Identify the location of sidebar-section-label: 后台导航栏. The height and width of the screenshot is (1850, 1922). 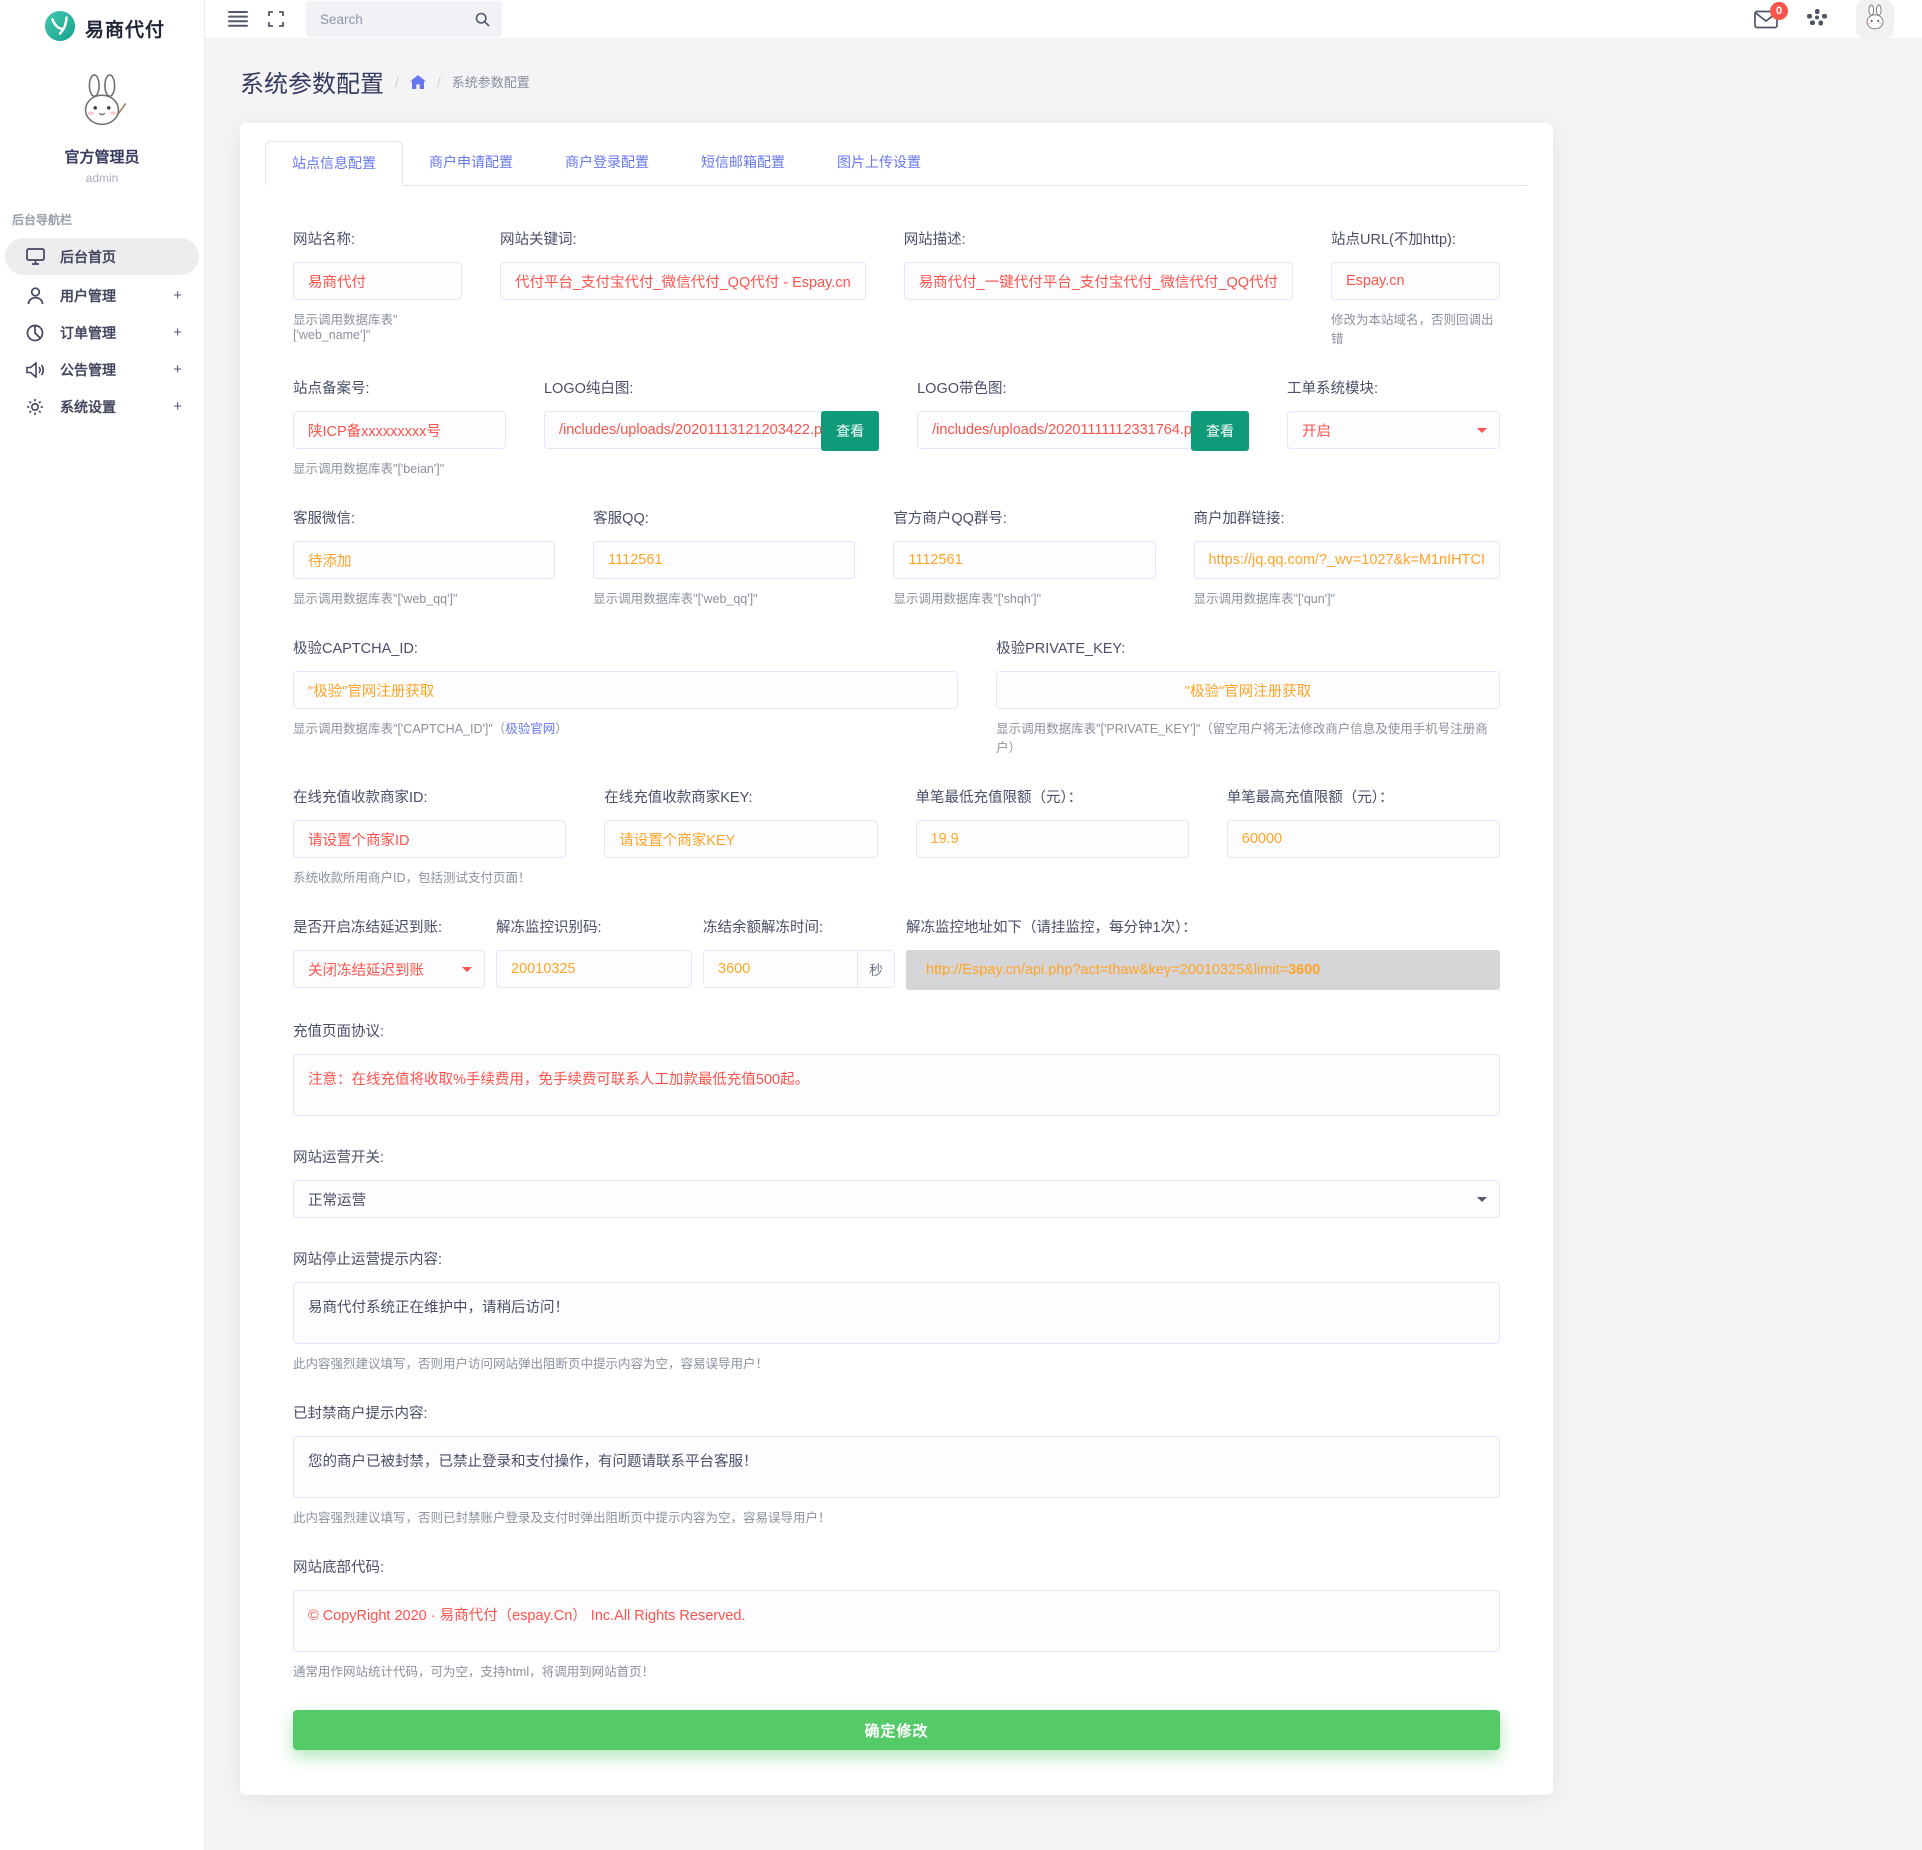
(42, 220).